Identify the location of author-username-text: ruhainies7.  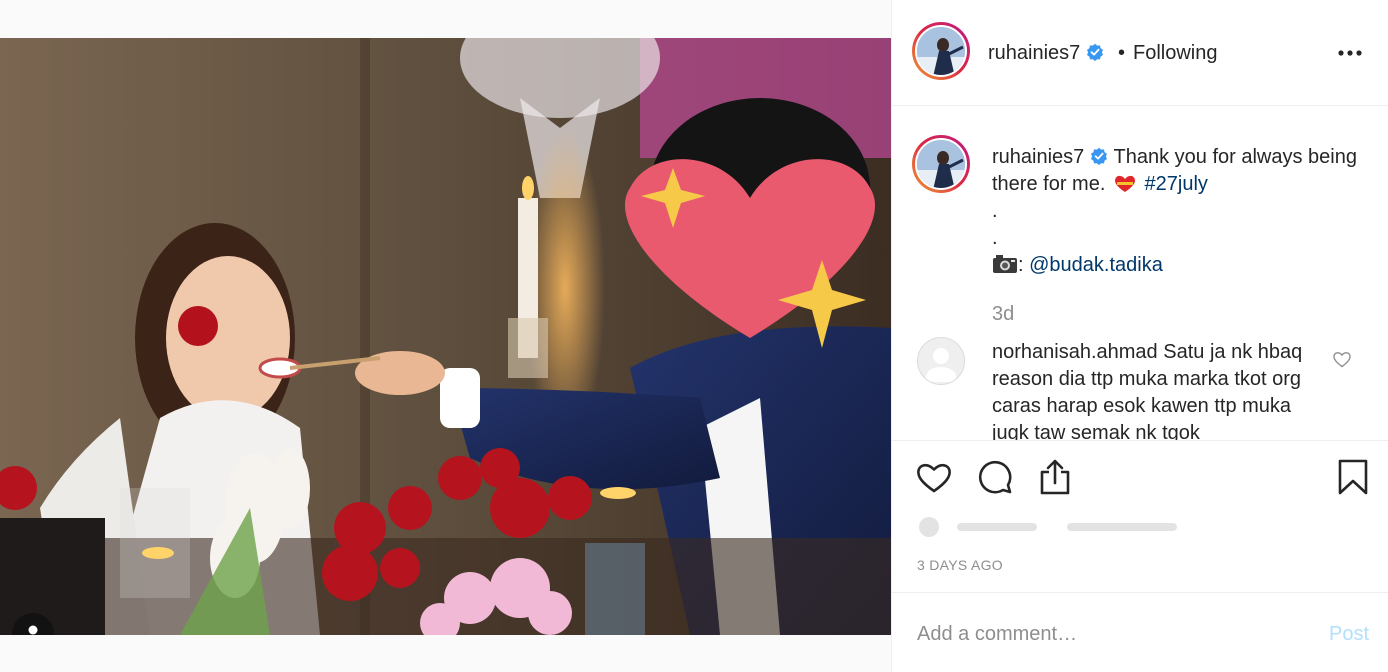
(1034, 53).